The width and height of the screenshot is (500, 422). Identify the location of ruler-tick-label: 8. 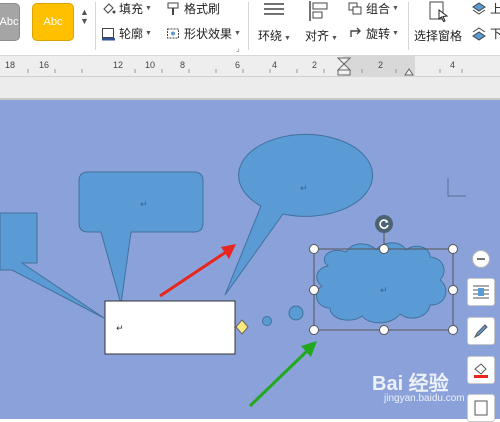
(183, 65).